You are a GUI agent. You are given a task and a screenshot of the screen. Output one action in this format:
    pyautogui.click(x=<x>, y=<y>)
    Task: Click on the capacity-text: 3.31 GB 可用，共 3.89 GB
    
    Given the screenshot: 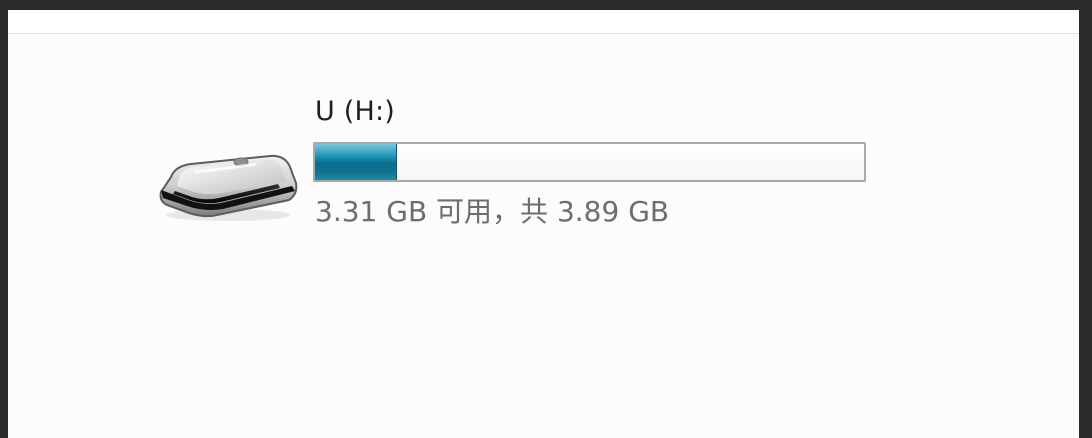 What is the action you would take?
    pyautogui.click(x=492, y=211)
    